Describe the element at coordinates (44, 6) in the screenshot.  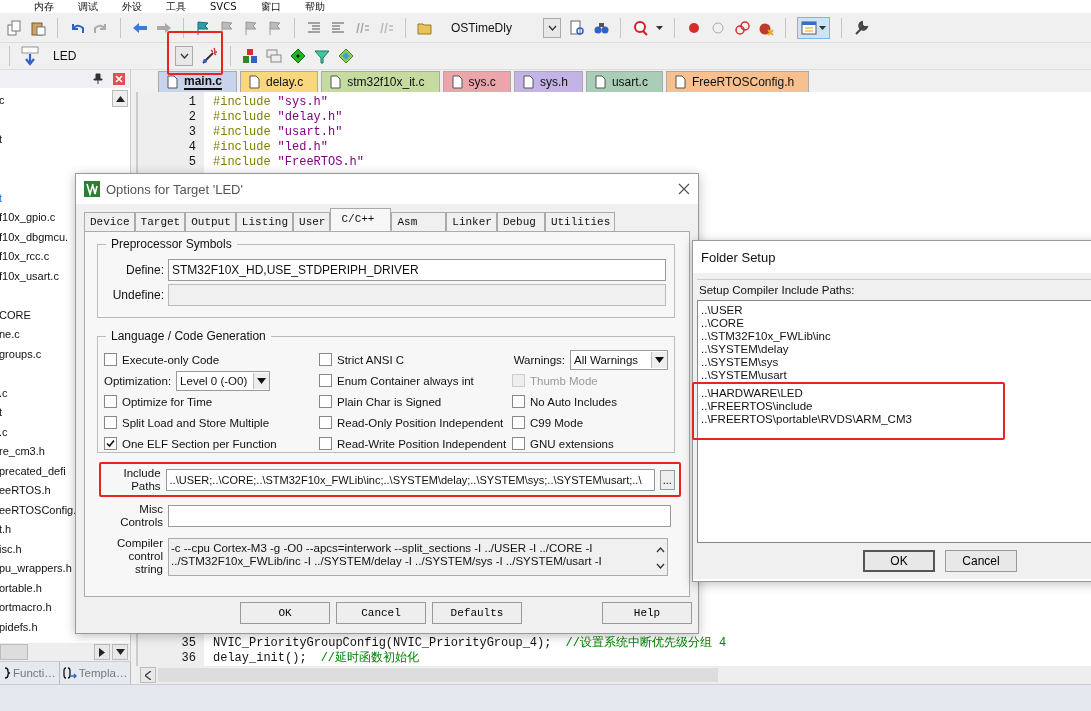
I see `menu-item: 内存` at that location.